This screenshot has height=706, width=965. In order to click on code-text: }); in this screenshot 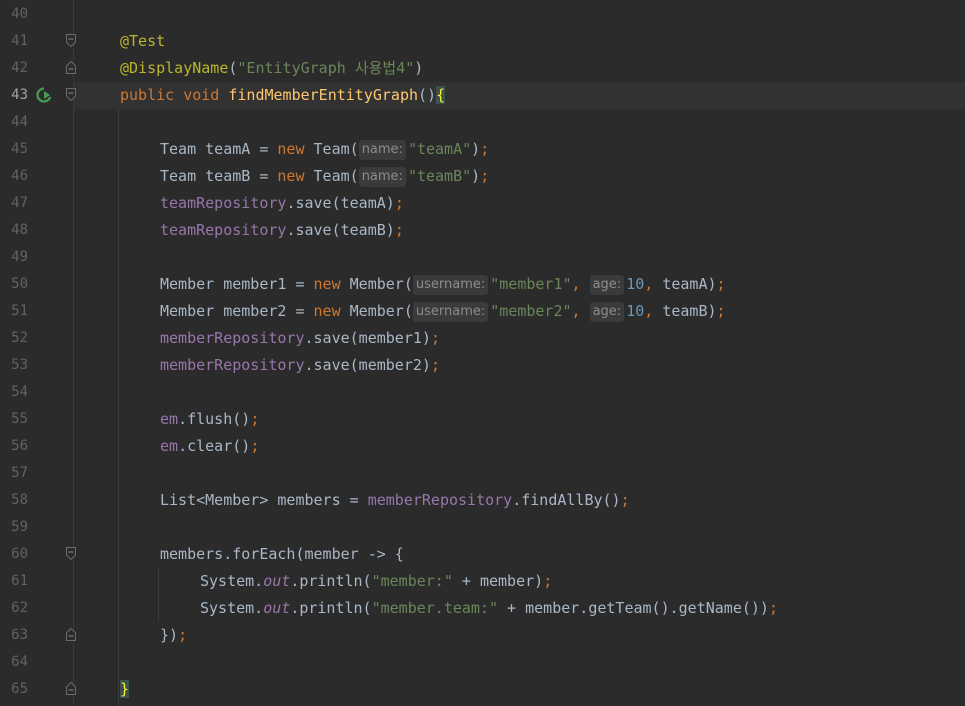, I will do `click(173, 635)`.